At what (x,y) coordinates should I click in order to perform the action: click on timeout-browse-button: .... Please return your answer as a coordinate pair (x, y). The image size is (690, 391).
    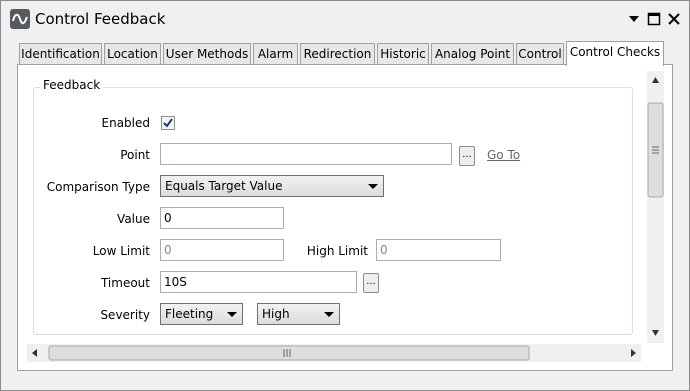
    Looking at the image, I should click on (371, 283).